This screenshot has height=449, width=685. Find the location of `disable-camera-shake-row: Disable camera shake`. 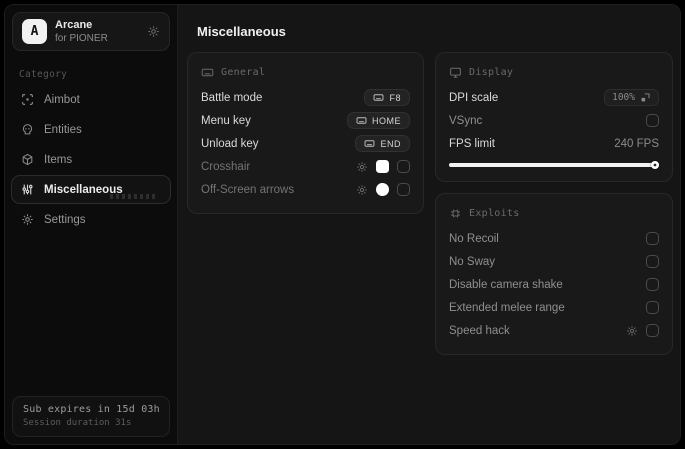

disable-camera-shake-row: Disable camera shake is located at coordinates (554, 284).